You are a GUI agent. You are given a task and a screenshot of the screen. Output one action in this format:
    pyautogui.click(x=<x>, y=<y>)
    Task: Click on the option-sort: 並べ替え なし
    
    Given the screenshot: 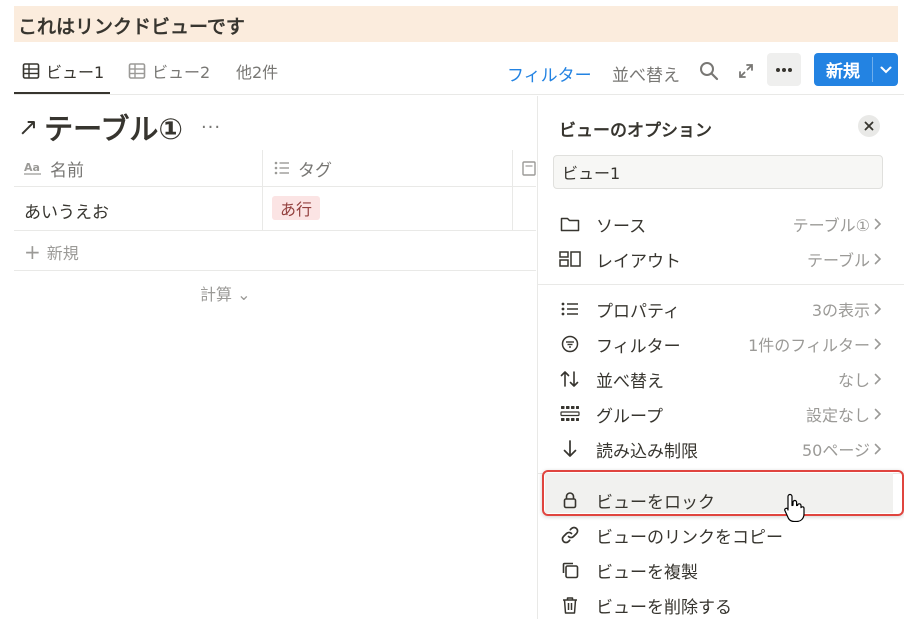 What is the action you would take?
    pyautogui.click(x=718, y=379)
    